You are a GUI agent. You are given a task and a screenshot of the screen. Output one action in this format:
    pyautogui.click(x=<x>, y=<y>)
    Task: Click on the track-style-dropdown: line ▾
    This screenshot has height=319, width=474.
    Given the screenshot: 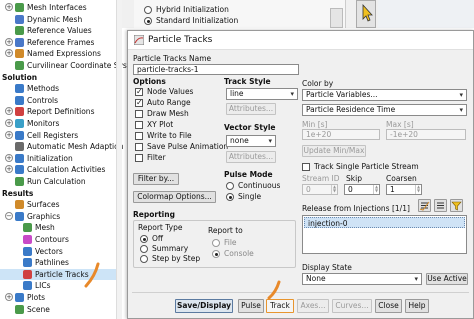 What is the action you would take?
    pyautogui.click(x=262, y=94)
    